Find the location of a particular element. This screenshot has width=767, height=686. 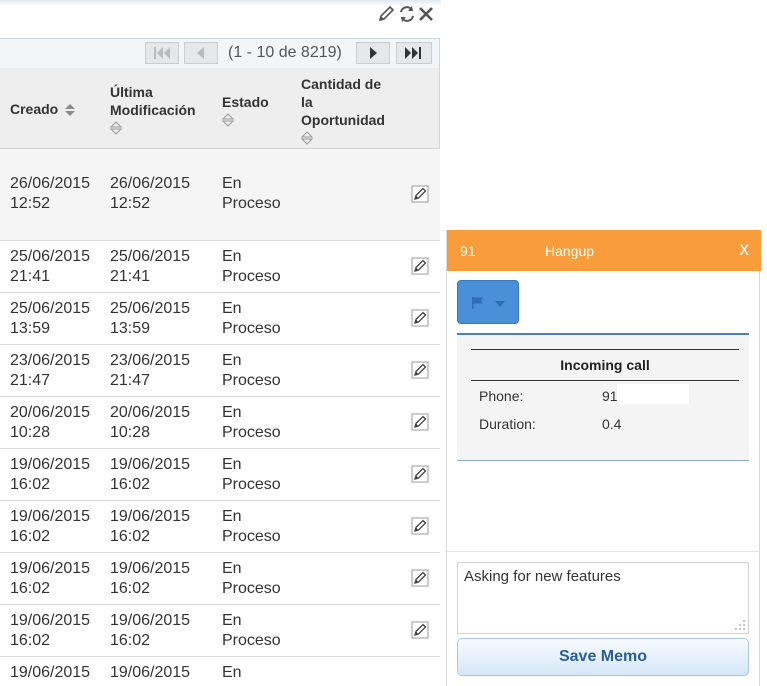

chevron-down-icon is located at coordinates (500, 304).